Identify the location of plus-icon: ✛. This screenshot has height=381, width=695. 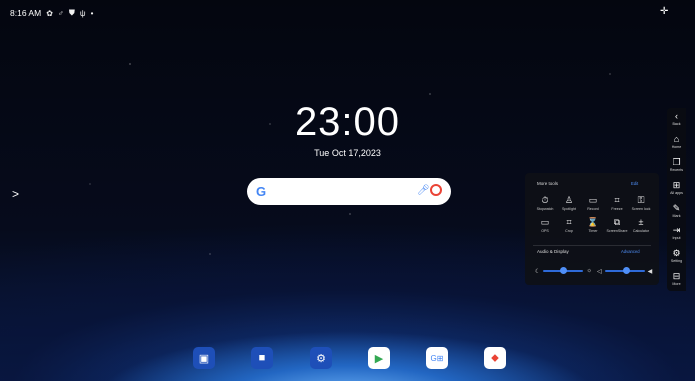
(664, 11).